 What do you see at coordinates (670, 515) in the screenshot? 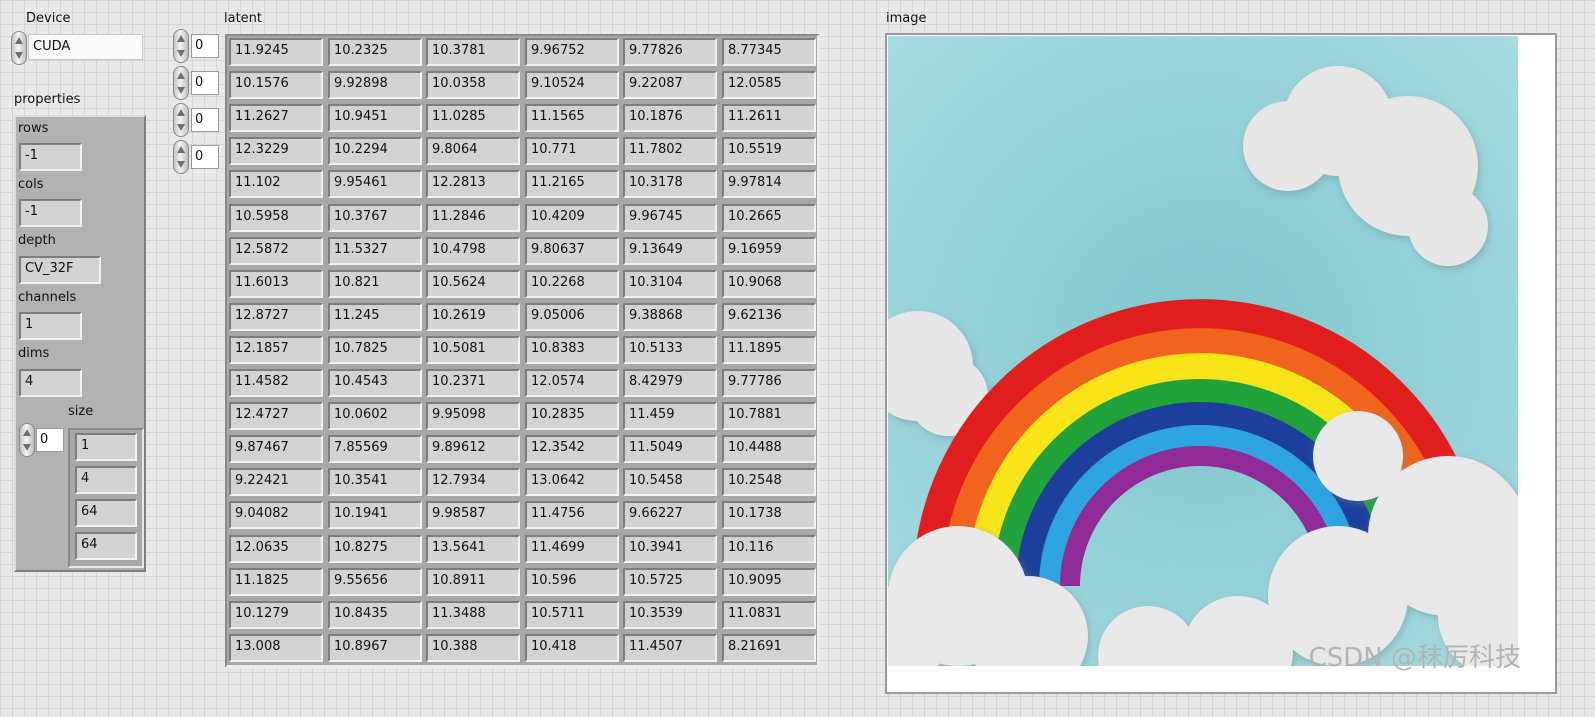
I see `latent-cell: 9.66227` at bounding box center [670, 515].